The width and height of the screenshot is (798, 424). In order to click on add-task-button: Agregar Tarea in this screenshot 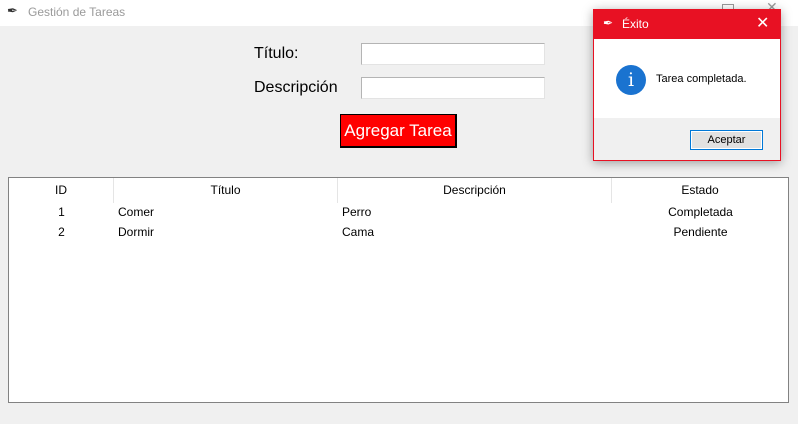, I will do `click(398, 131)`.